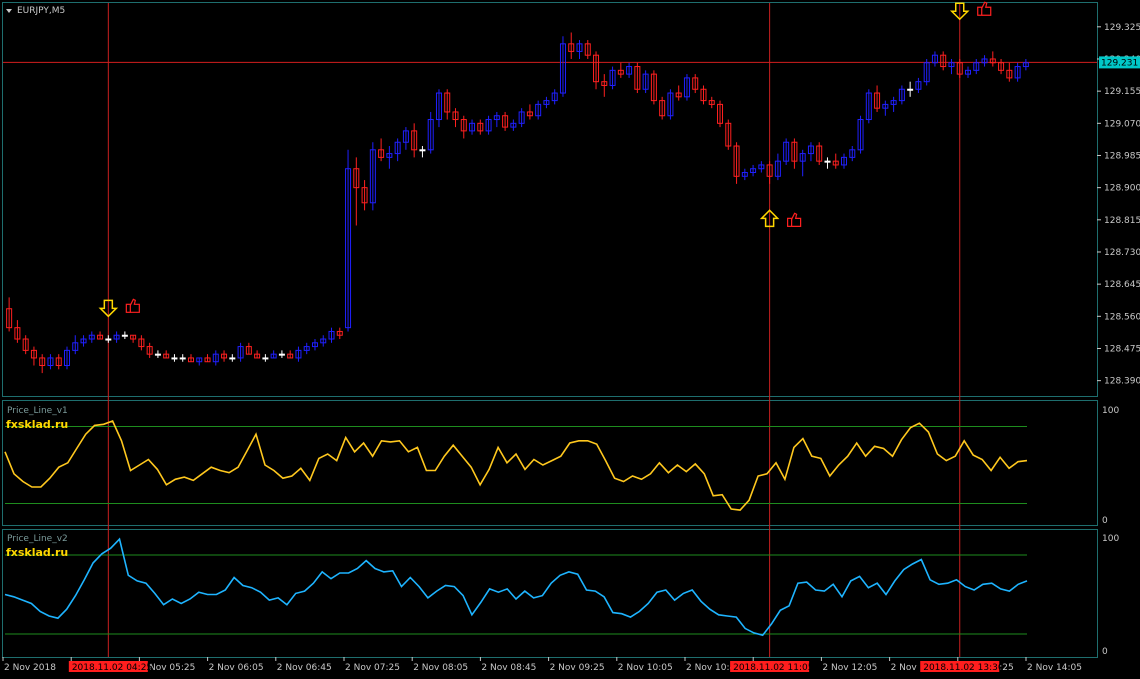 The width and height of the screenshot is (1140, 679). Describe the element at coordinates (1110, 539) in the screenshot. I see `oscillator-tick-label: 100` at that location.